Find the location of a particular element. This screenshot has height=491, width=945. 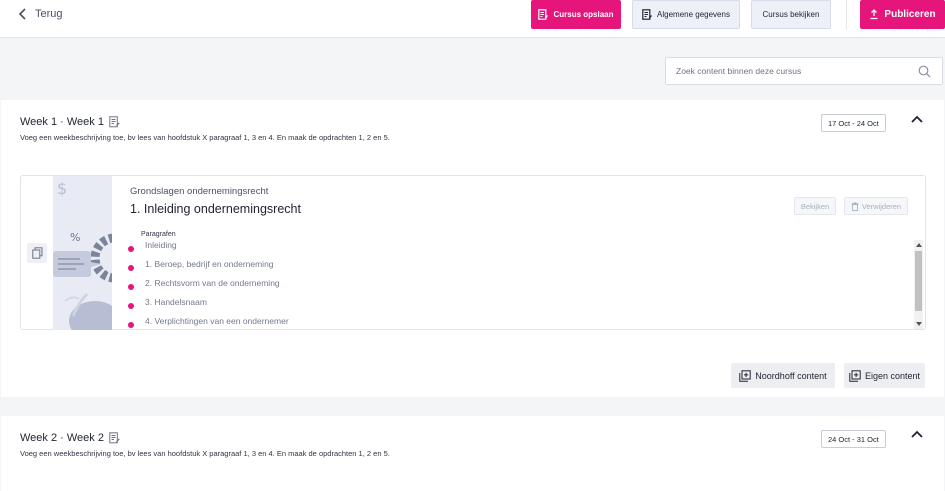

general-info-label: Algemene gegevens is located at coordinates (693, 14).